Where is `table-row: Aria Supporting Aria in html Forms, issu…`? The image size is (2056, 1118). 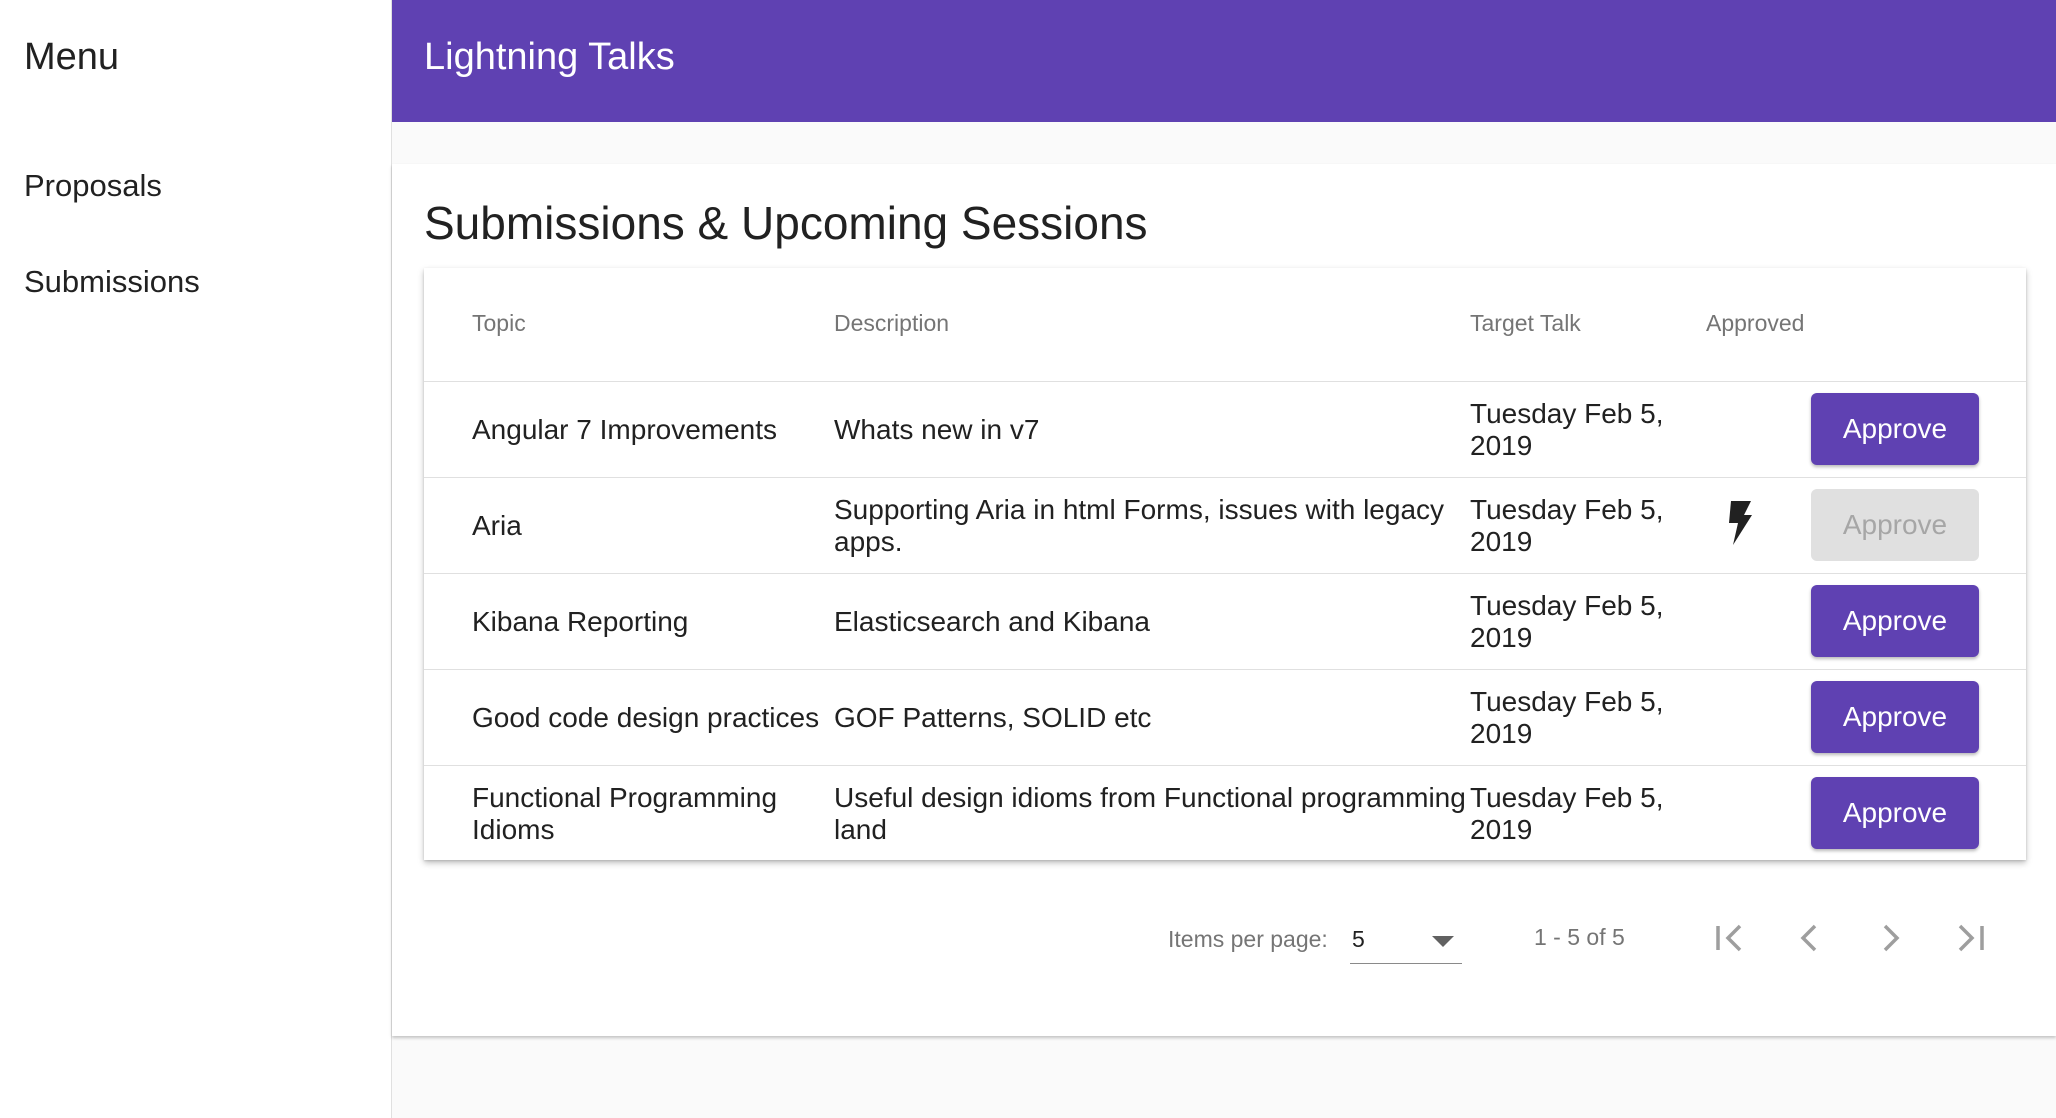
table-row: Aria Supporting Aria in html Forms, issu… is located at coordinates (1225, 526).